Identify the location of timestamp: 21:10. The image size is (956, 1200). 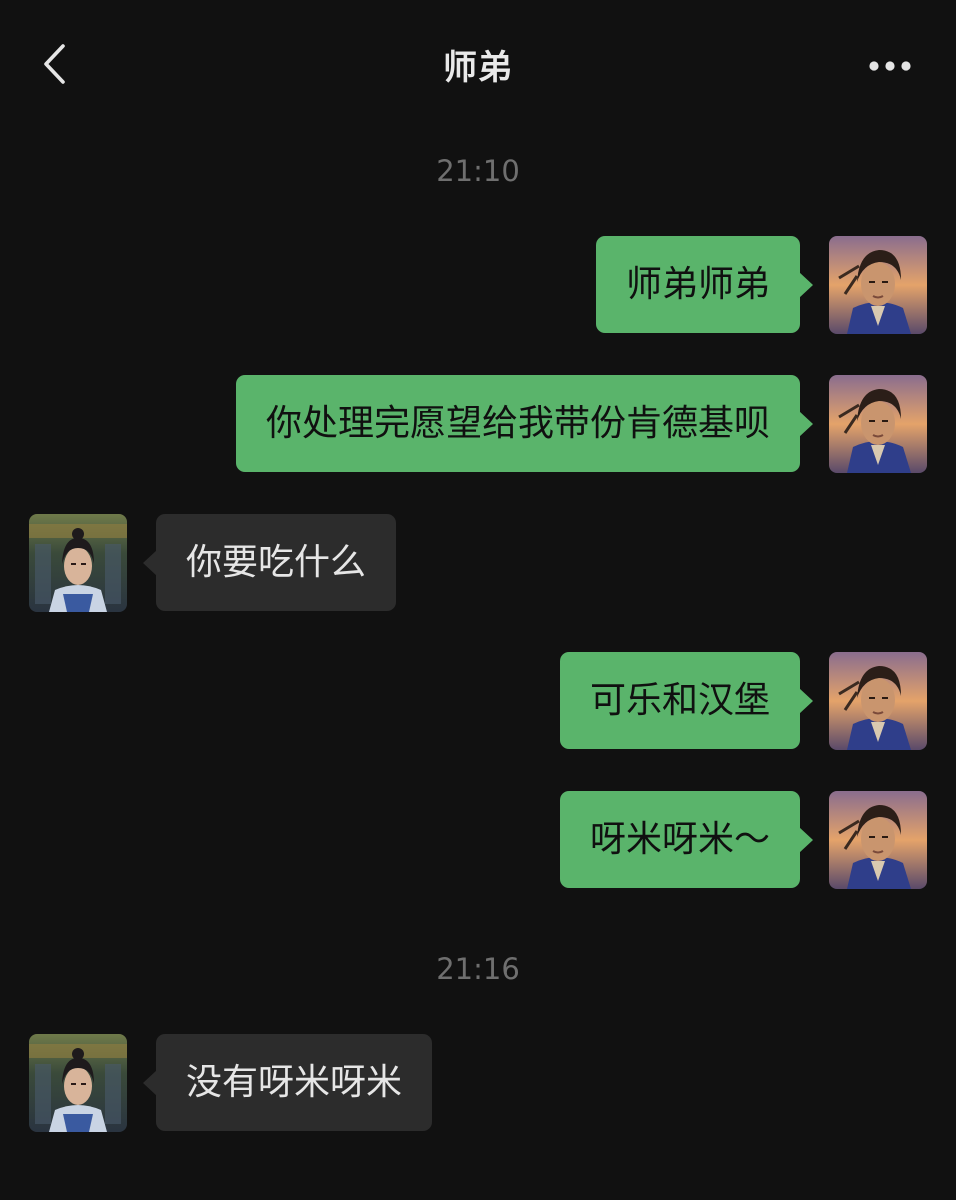
(478, 171).